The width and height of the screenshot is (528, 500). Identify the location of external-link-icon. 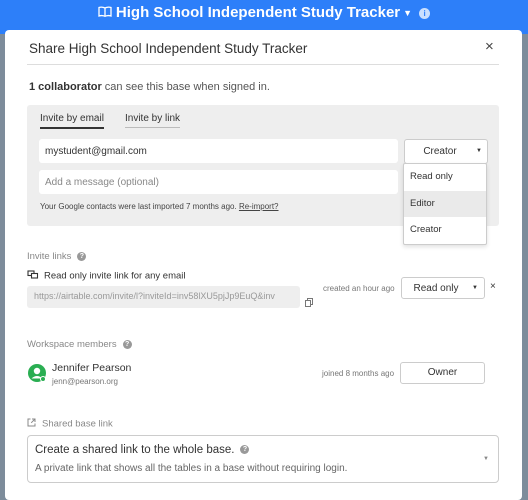
(31, 424).